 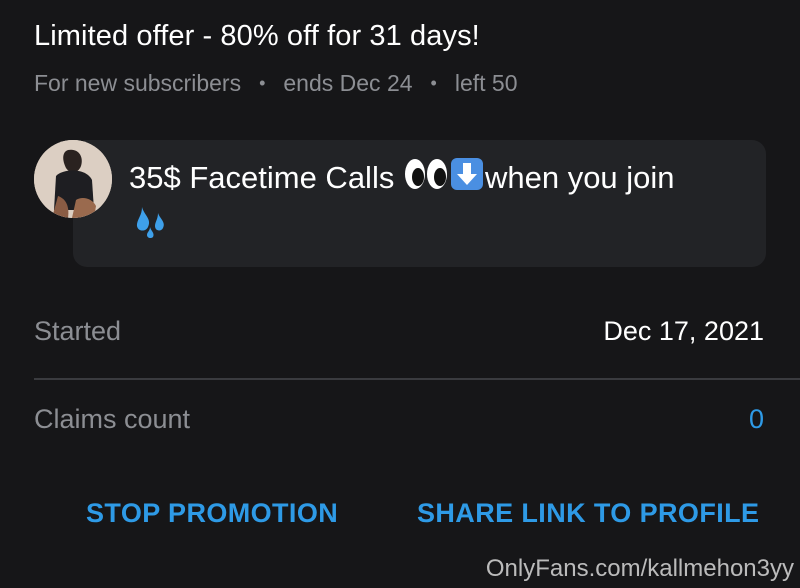 I want to click on message-text: 35$ Facetime Calls when you join, so click(x=439, y=203).